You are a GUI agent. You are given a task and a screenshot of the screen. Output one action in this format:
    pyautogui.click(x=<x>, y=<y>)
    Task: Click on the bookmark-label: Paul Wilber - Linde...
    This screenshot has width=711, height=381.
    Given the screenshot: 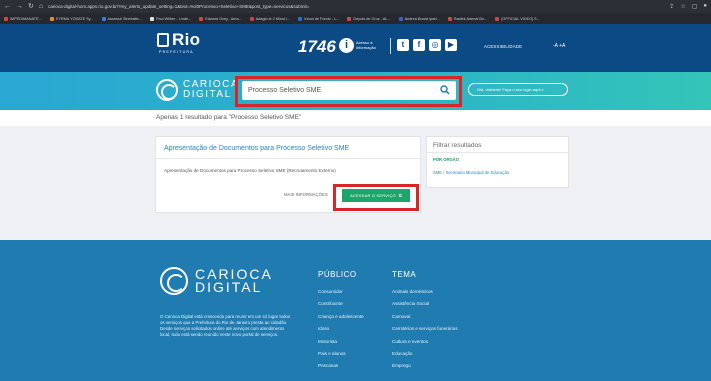 What is the action you would take?
    pyautogui.click(x=173, y=18)
    